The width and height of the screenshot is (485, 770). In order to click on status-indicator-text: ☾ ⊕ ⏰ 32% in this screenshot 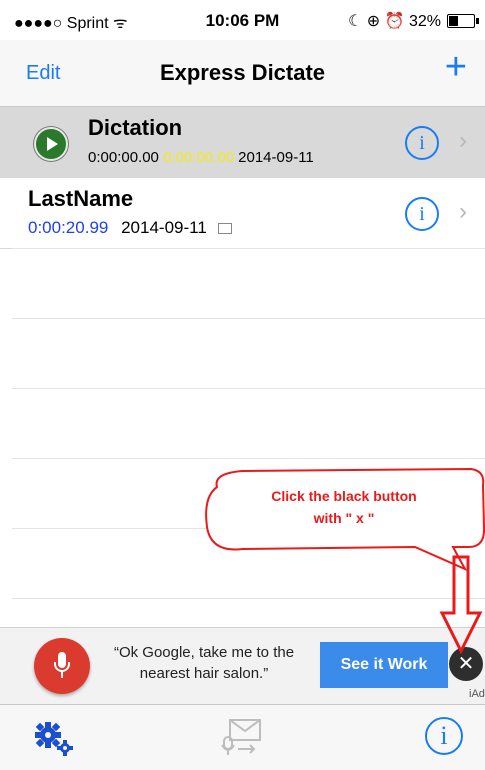, I will do `click(394, 21)`.